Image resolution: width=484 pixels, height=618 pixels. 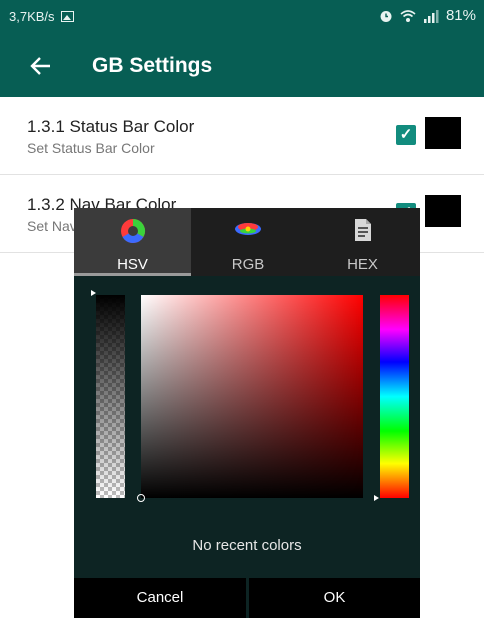 What do you see at coordinates (67, 16) in the screenshot?
I see `image-icon` at bounding box center [67, 16].